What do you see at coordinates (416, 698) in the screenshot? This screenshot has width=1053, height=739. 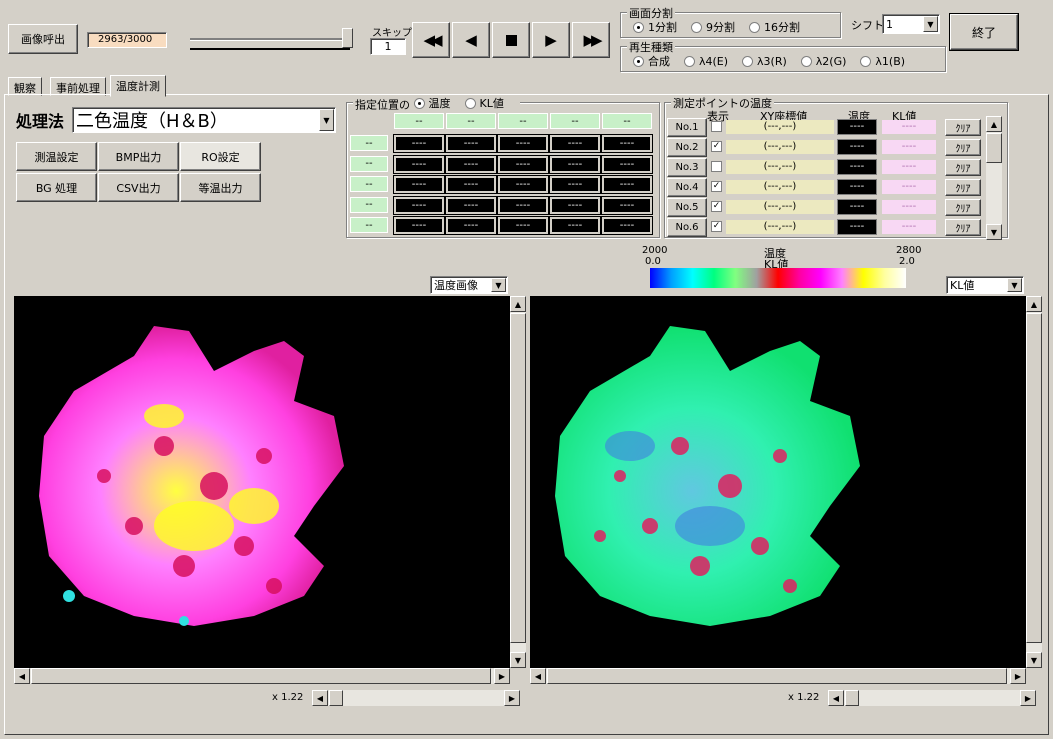 I see `left-zoom-slider: ◀ ▶` at bounding box center [416, 698].